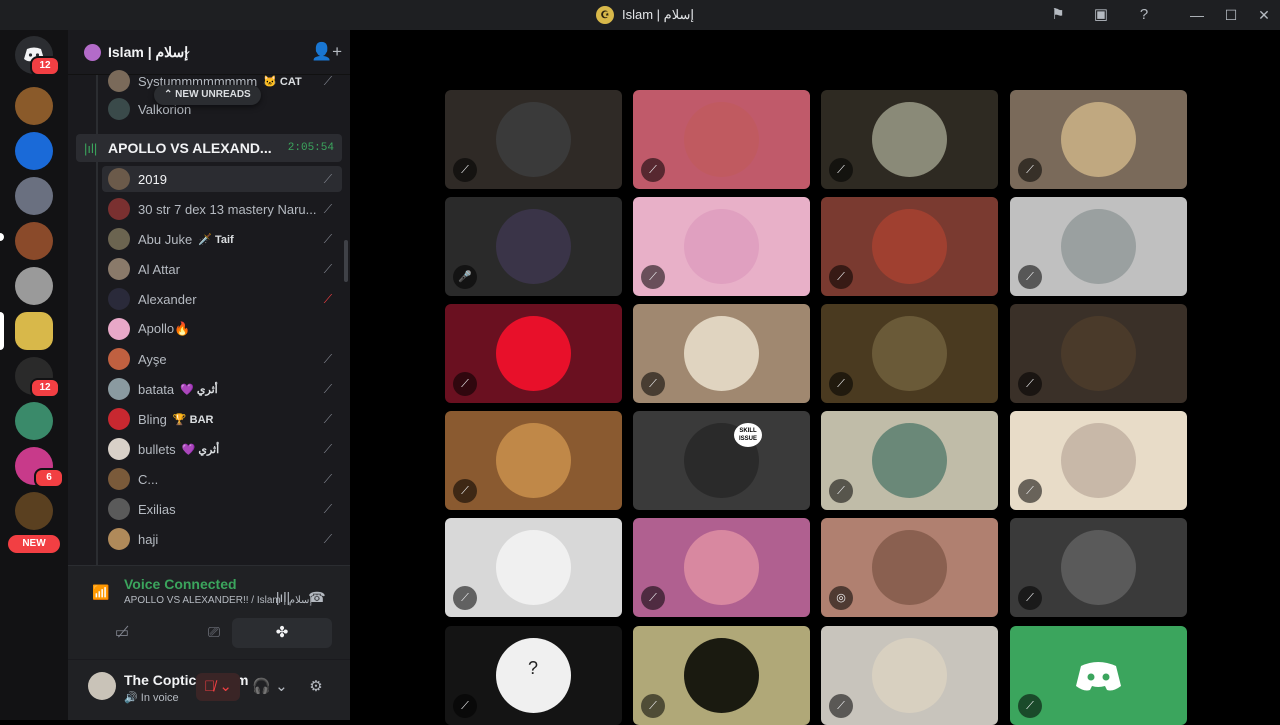 This screenshot has height=725, width=1280. I want to click on server-logo-icon: ☪, so click(605, 15).